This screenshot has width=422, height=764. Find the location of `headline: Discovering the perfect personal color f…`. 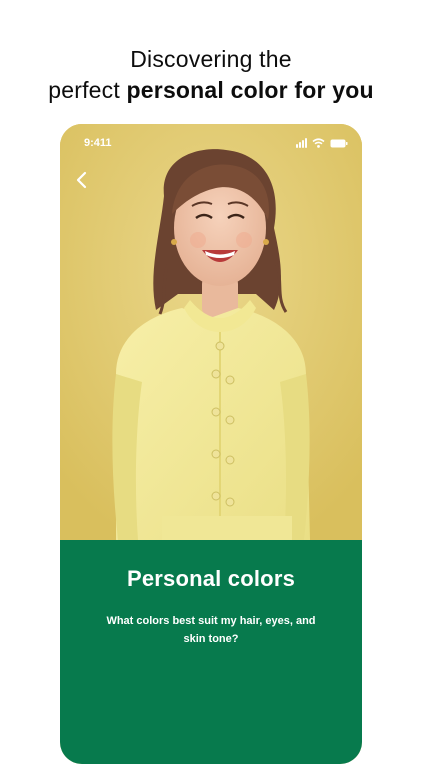

headline: Discovering the perfect personal color f… is located at coordinates (211, 75).